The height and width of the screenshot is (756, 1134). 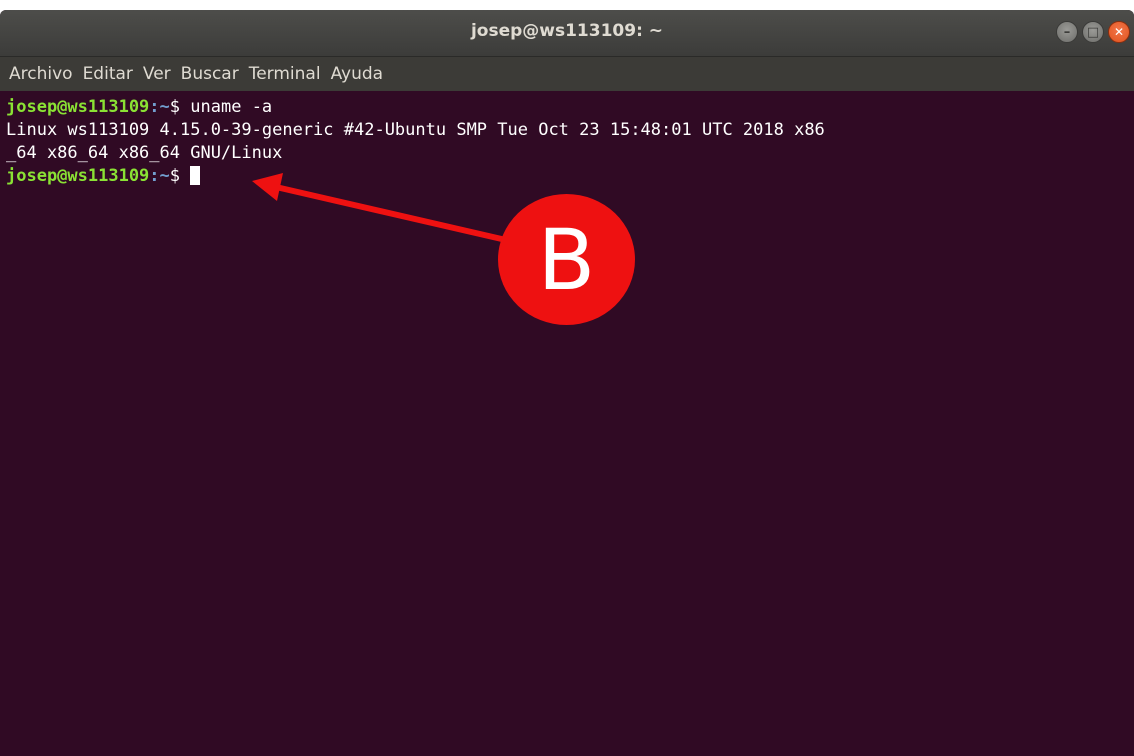 I want to click on close-icon: ✕, so click(x=1119, y=32).